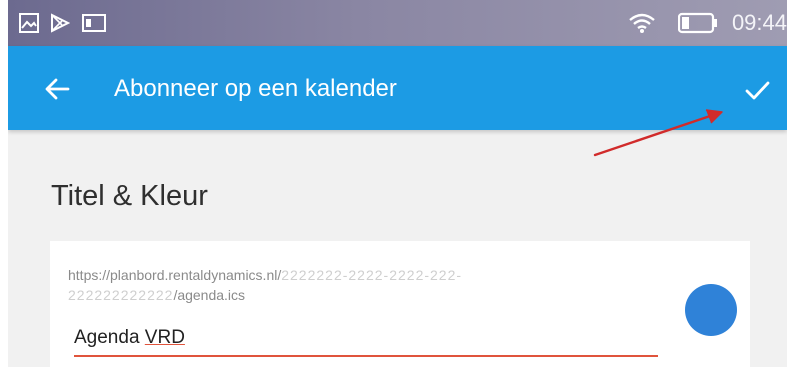 The width and height of the screenshot is (787, 367). Describe the element at coordinates (642, 25) in the screenshot. I see `wifi-icon` at that location.